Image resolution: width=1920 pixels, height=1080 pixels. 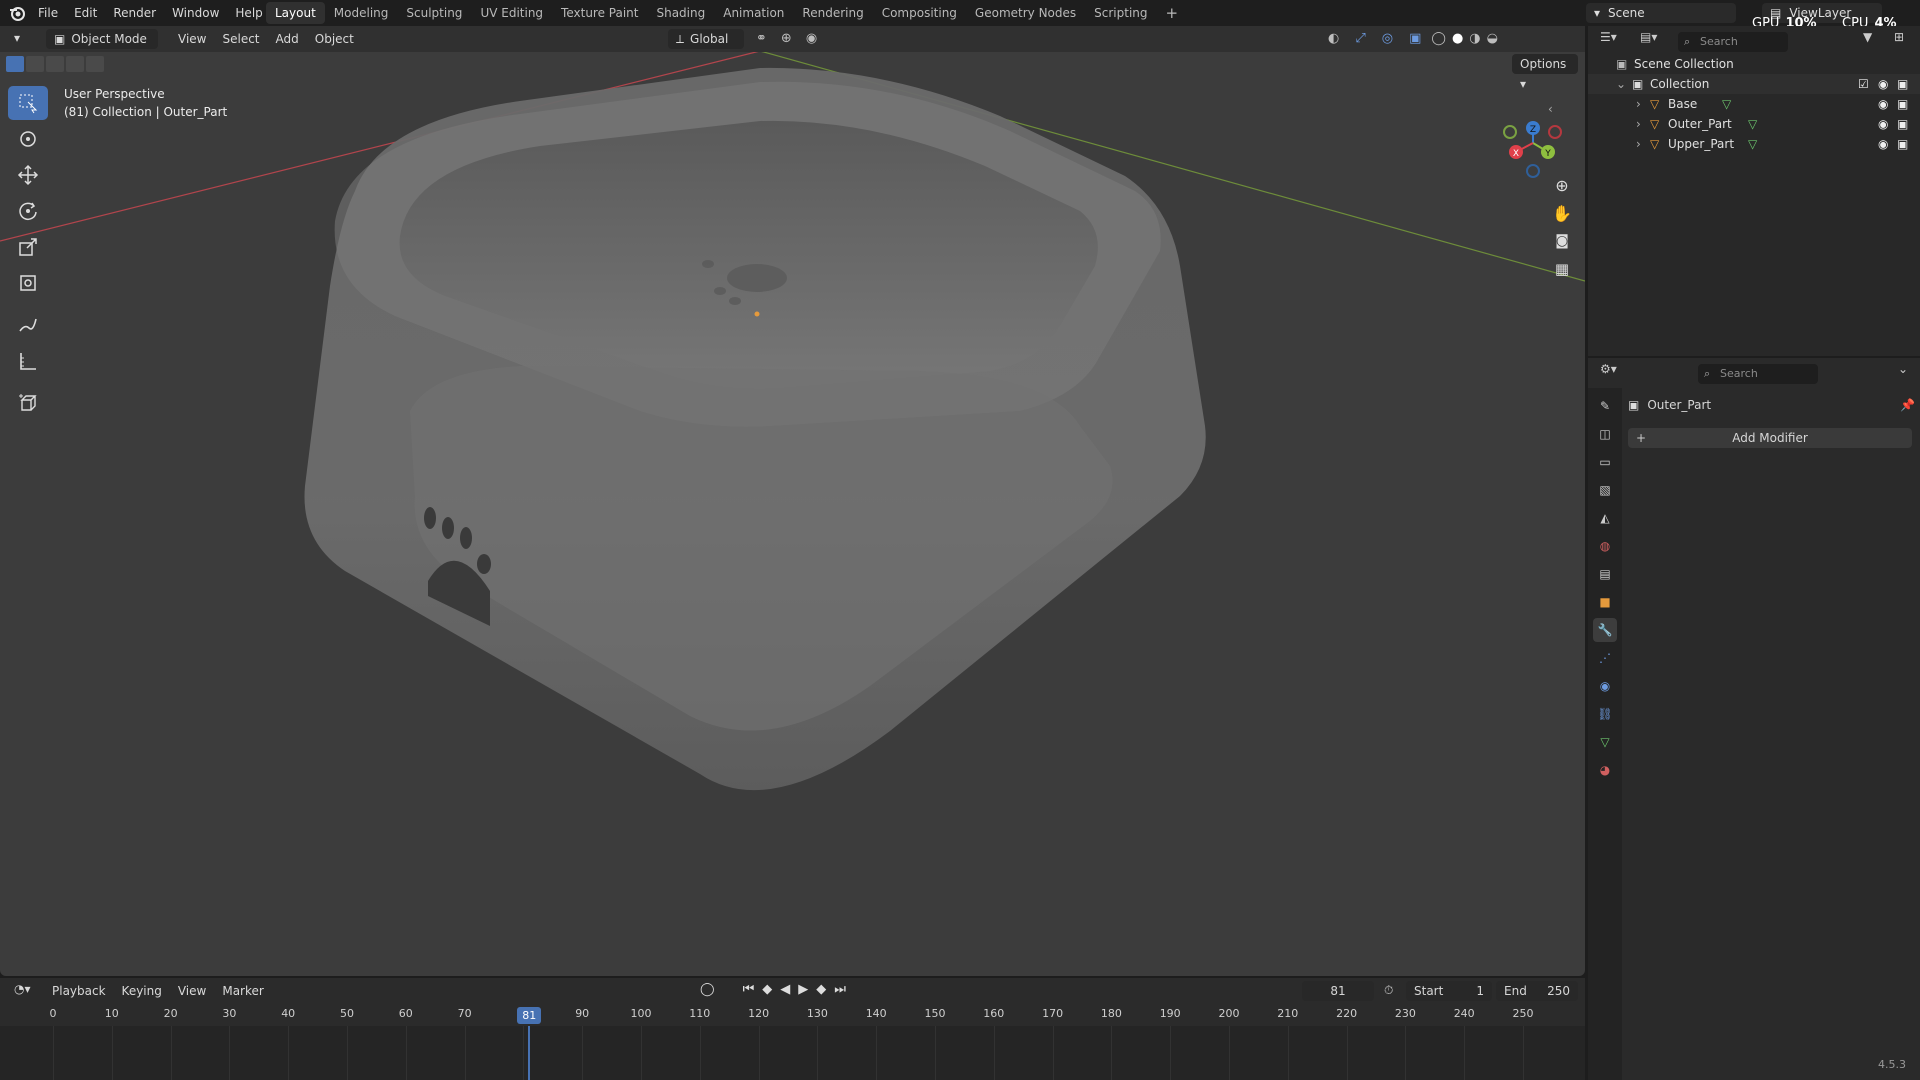 What do you see at coordinates (28, 361) in the screenshot?
I see `measure-tool` at bounding box center [28, 361].